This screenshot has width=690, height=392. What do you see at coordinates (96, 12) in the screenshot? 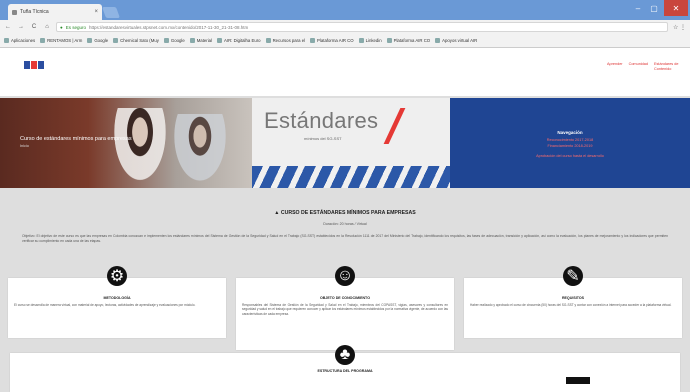
I see `tab-close-icon: ×` at bounding box center [96, 12].